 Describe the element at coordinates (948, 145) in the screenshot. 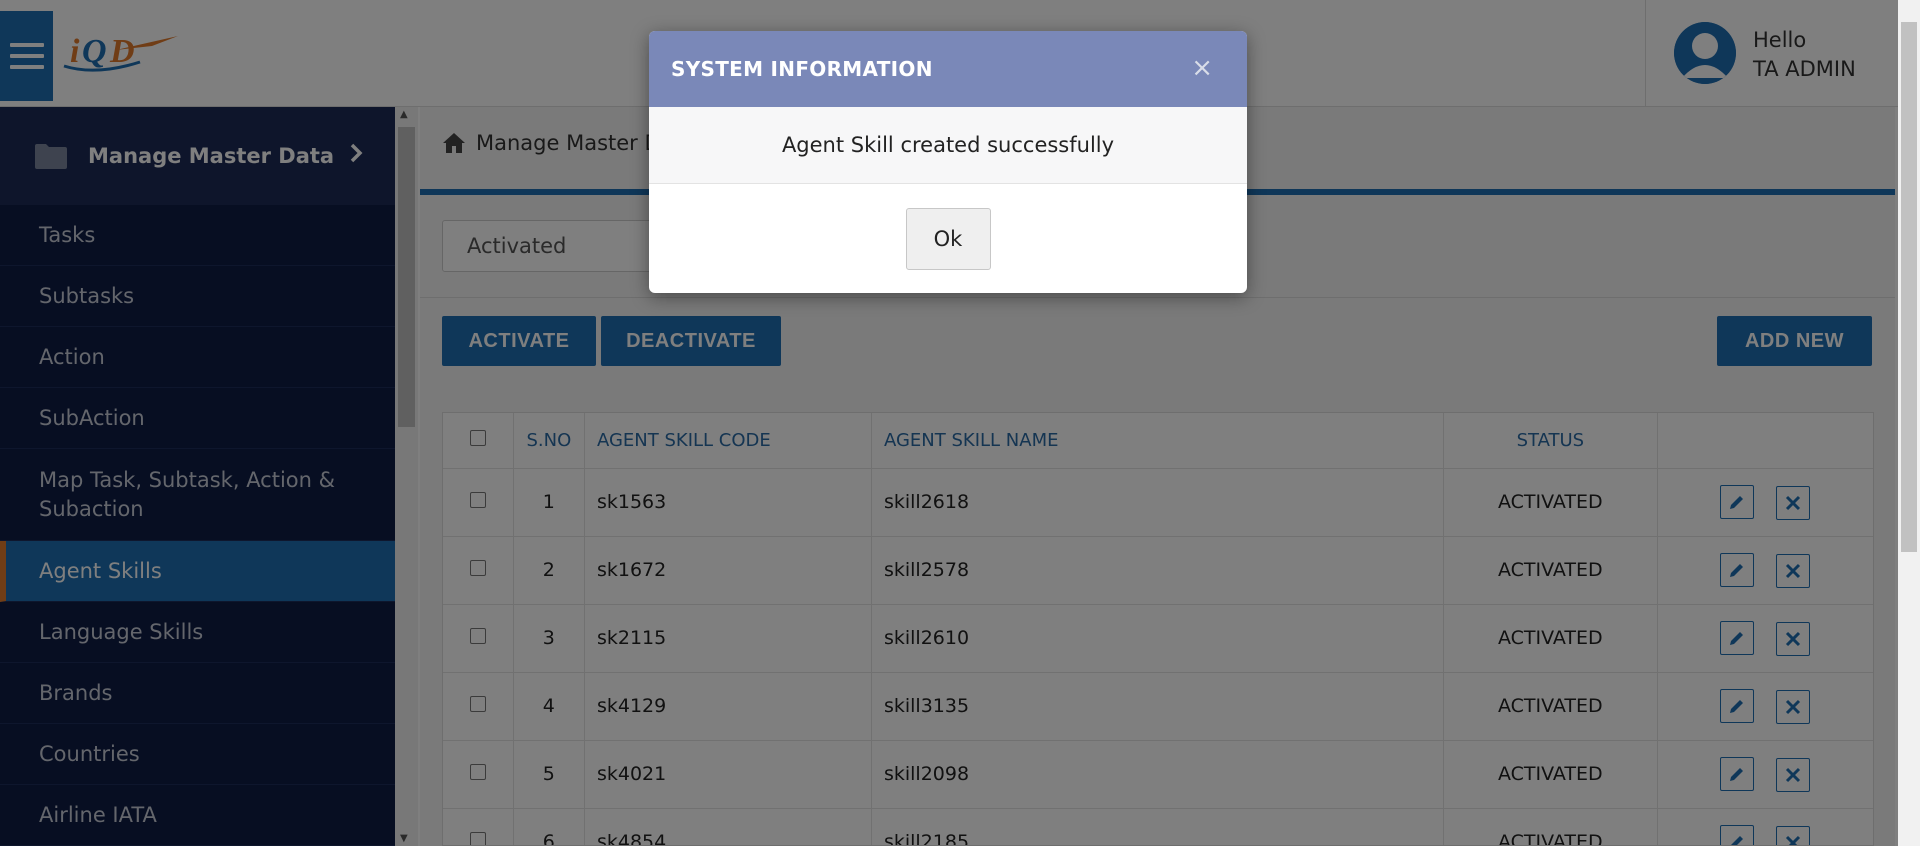

I see `dialog-message: Agent Skill created successfully` at that location.